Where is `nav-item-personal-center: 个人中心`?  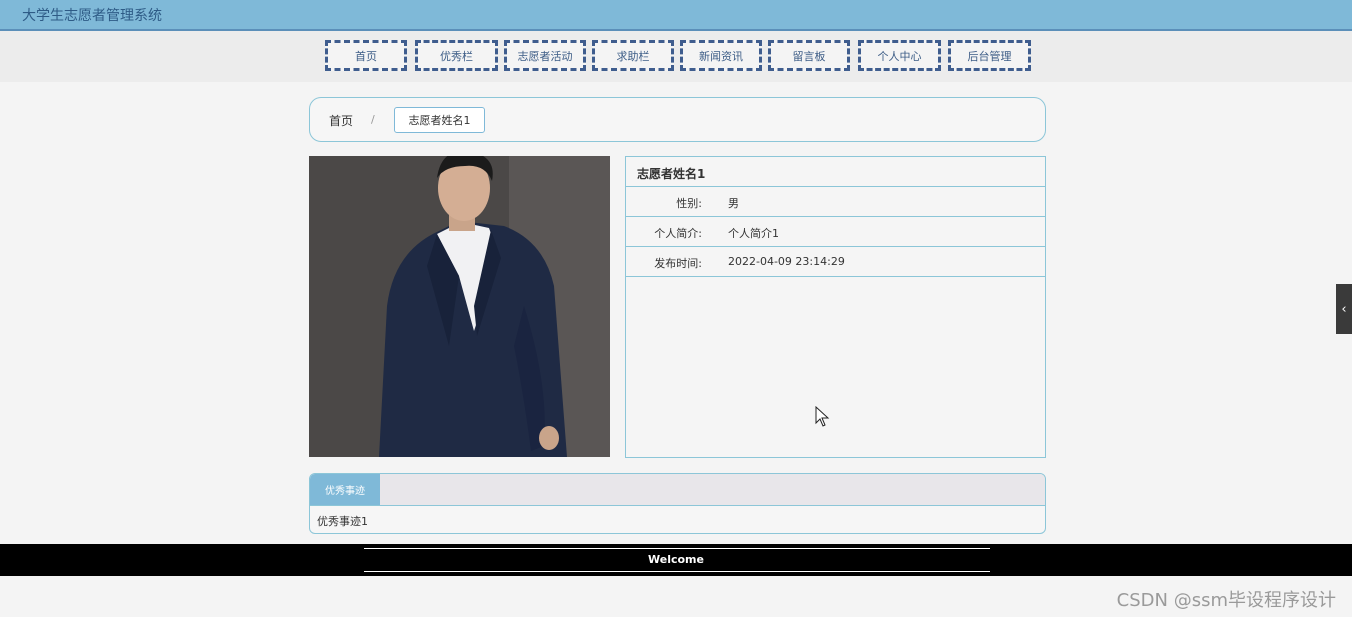
nav-item-personal-center: 个人中心 is located at coordinates (899, 55).